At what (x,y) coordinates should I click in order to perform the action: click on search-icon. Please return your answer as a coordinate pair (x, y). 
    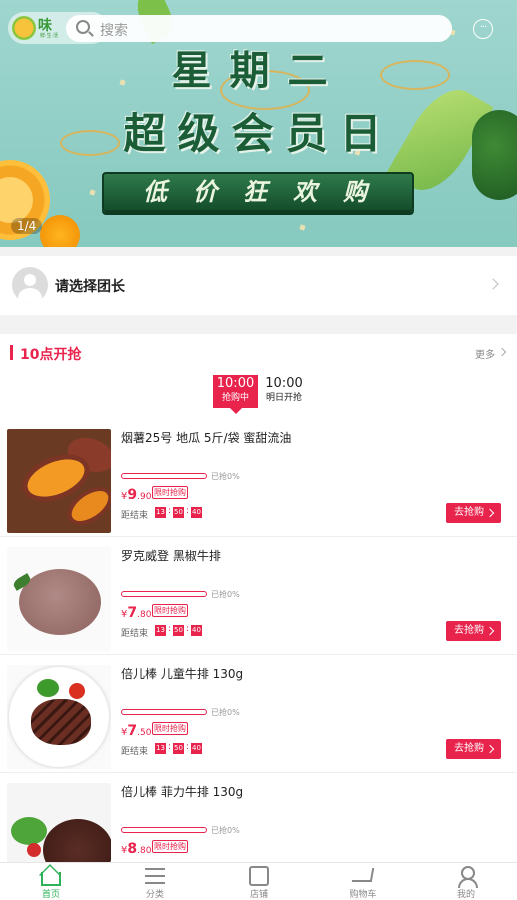
    Looking at the image, I should click on (83, 27).